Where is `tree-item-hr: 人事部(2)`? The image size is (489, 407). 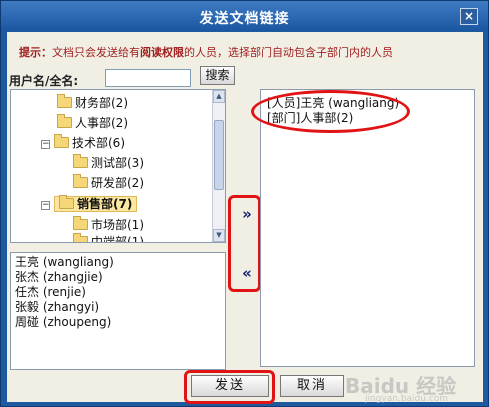
tree-item-hr: 人事部(2) is located at coordinates (92, 123).